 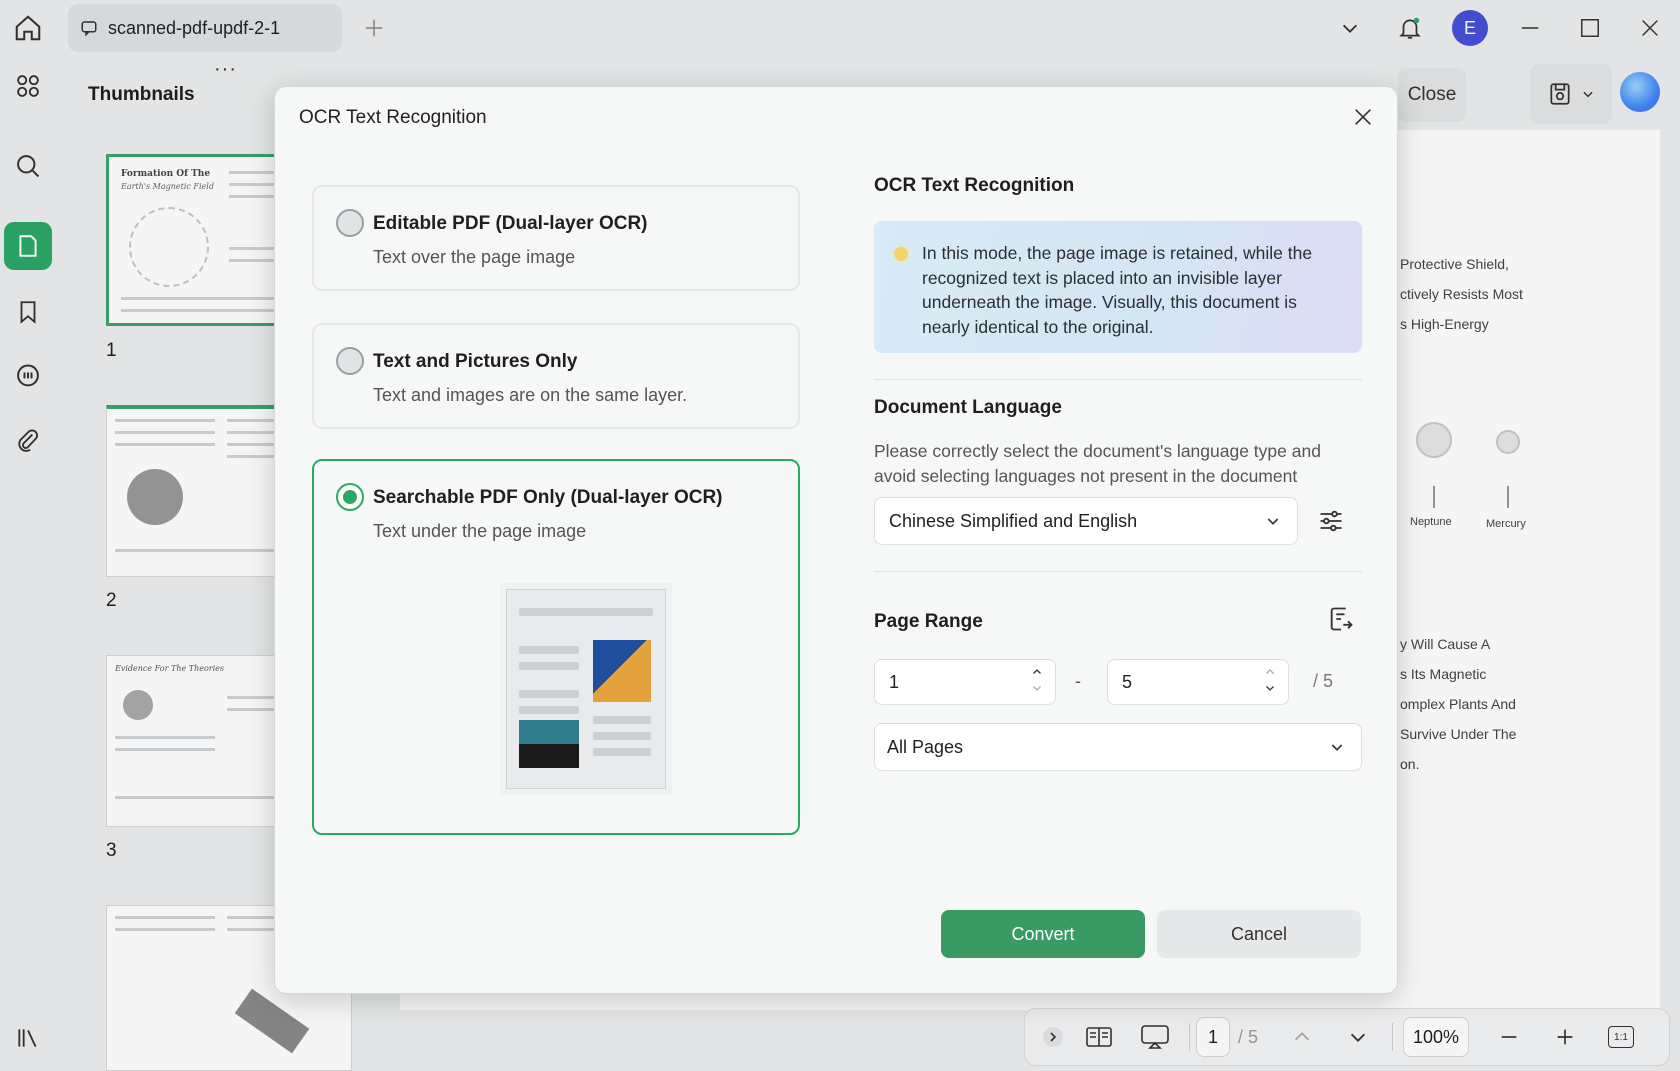 What do you see at coordinates (480, 531) in the screenshot?
I see `option-subtitle: Text under the page image` at bounding box center [480, 531].